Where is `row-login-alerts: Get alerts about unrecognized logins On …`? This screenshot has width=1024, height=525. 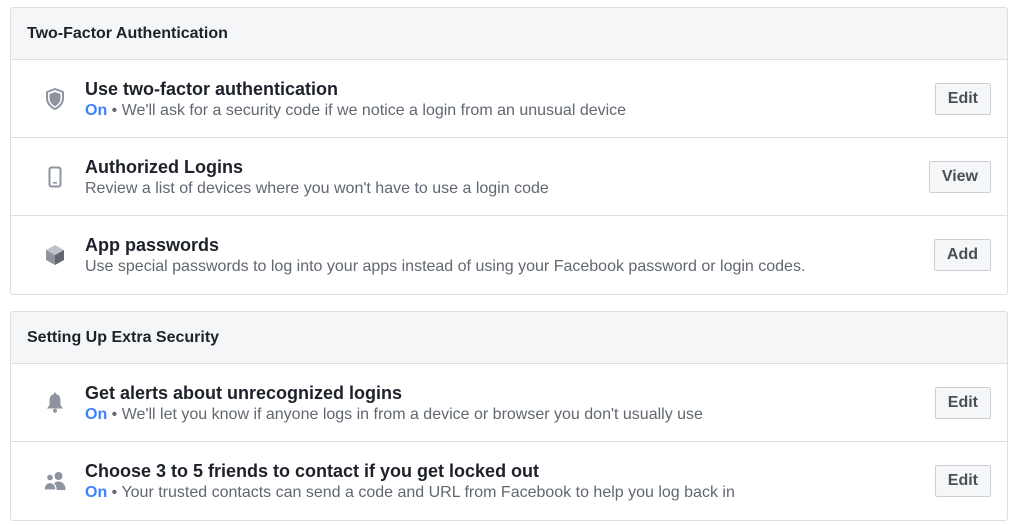 row-login-alerts: Get alerts about unrecognized logins On … is located at coordinates (509, 403).